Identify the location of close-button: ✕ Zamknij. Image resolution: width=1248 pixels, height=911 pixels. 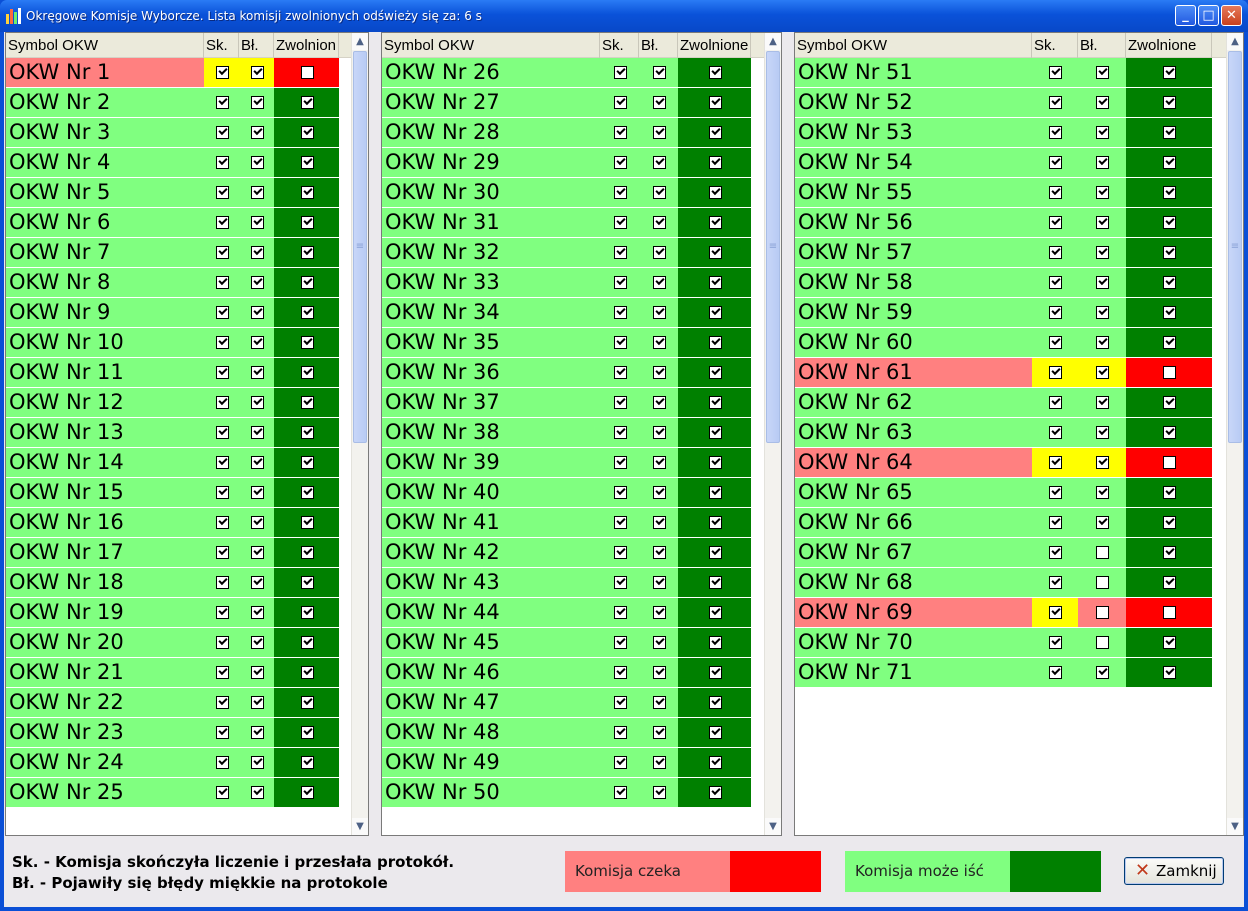
(1174, 871).